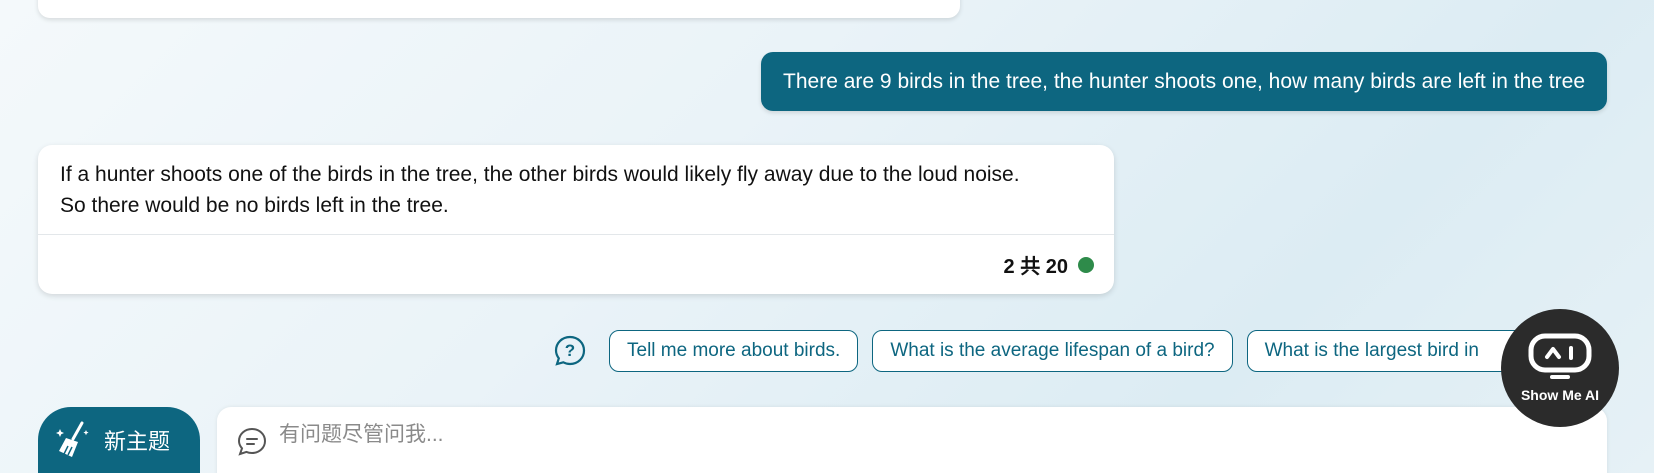 The height and width of the screenshot is (473, 1654). I want to click on show-me-ai-widget: Show Me AI, so click(1560, 368).